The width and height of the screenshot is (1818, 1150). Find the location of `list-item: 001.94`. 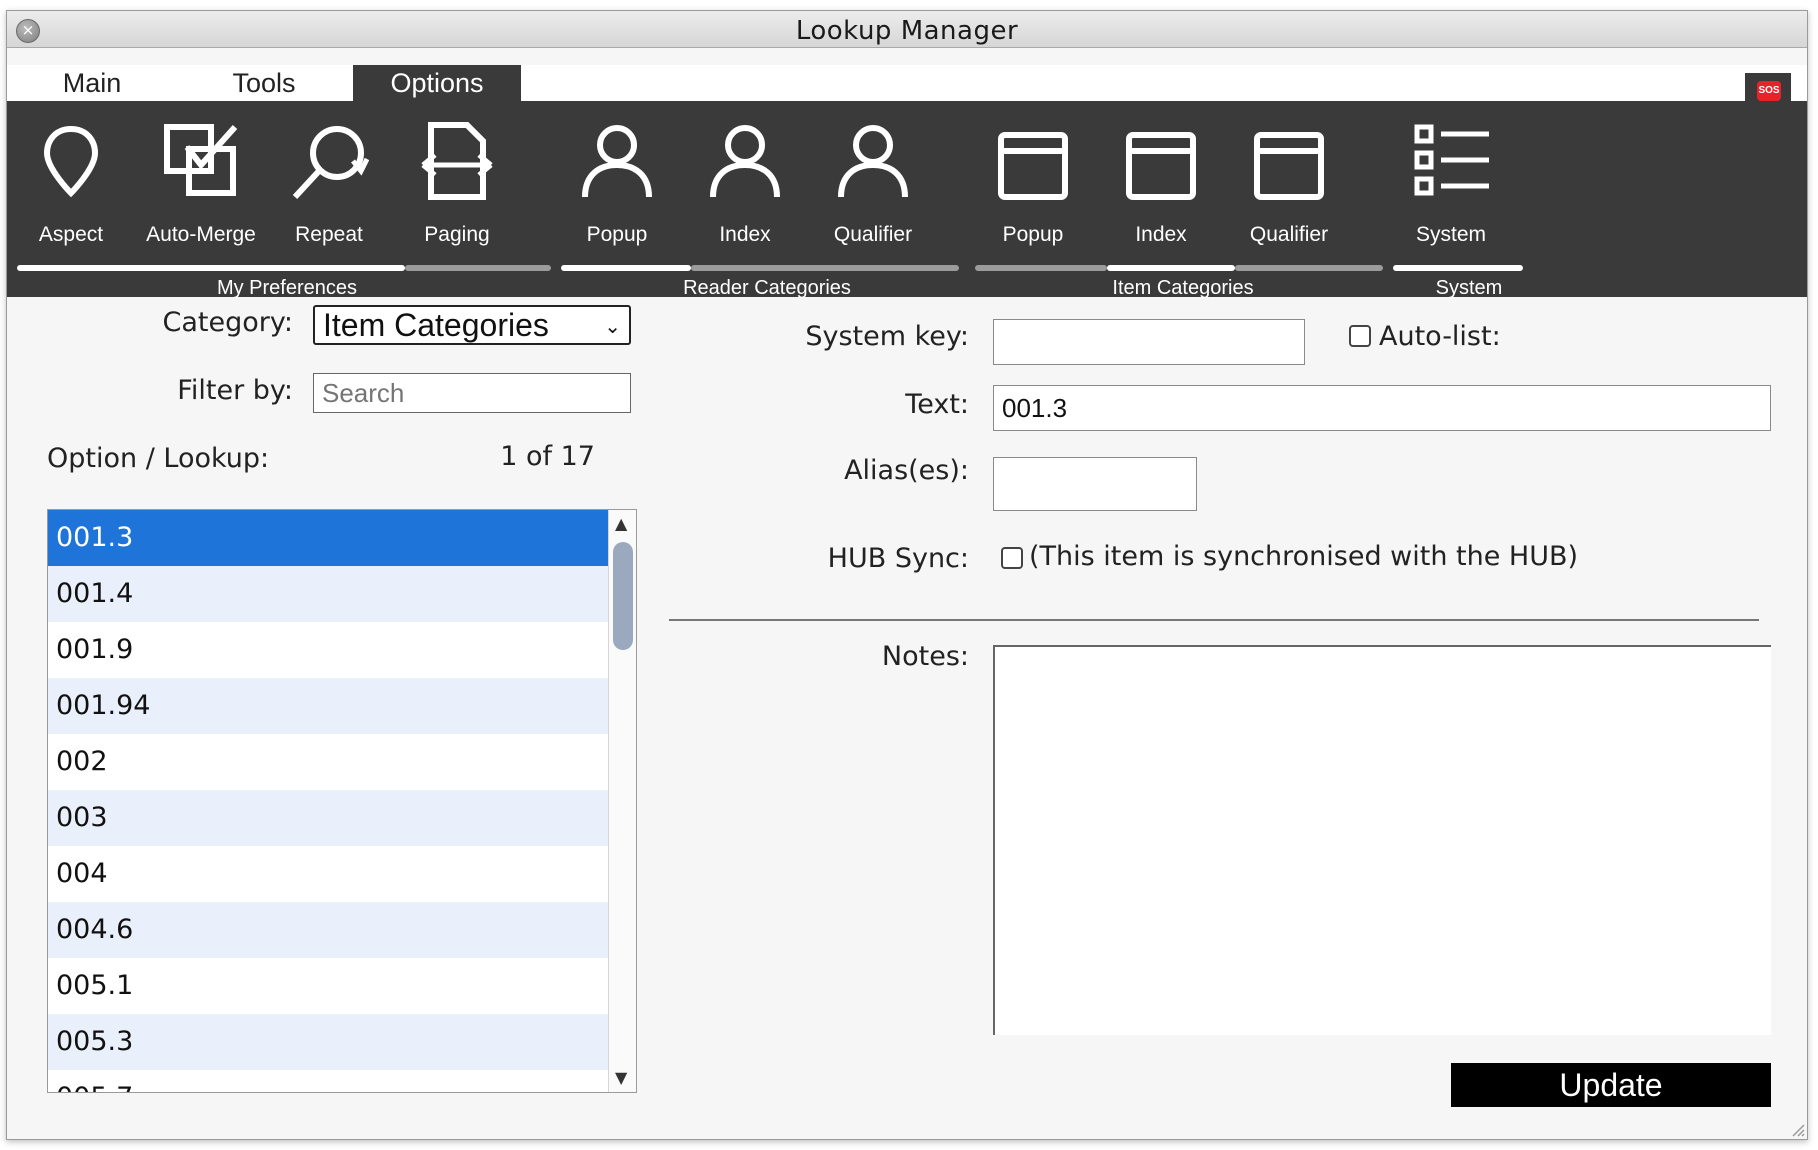

list-item: 001.94 is located at coordinates (328, 706).